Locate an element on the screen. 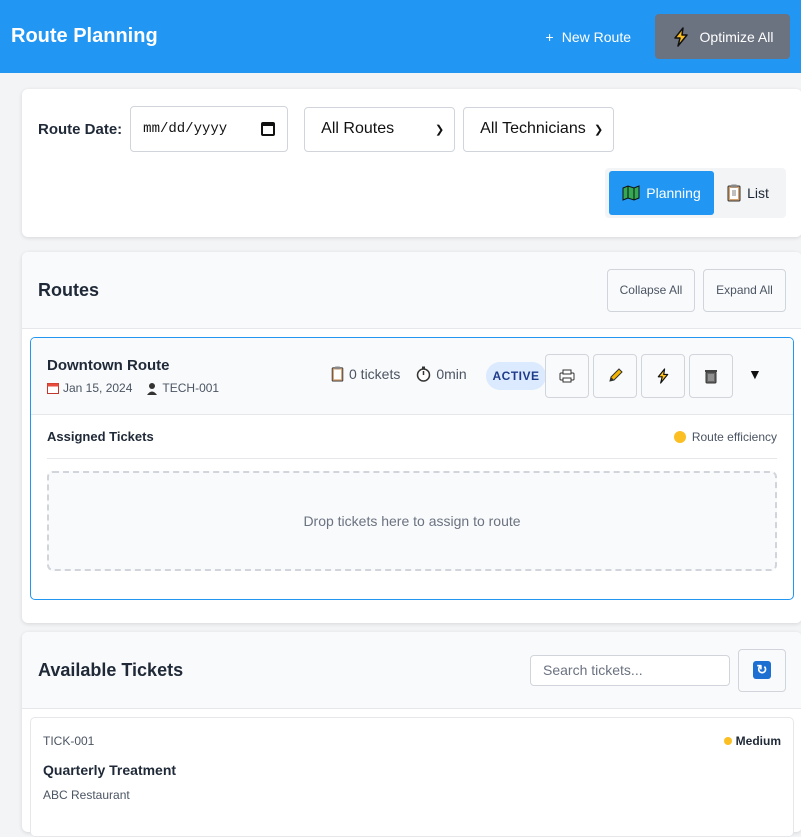  trash-icon is located at coordinates (711, 377).